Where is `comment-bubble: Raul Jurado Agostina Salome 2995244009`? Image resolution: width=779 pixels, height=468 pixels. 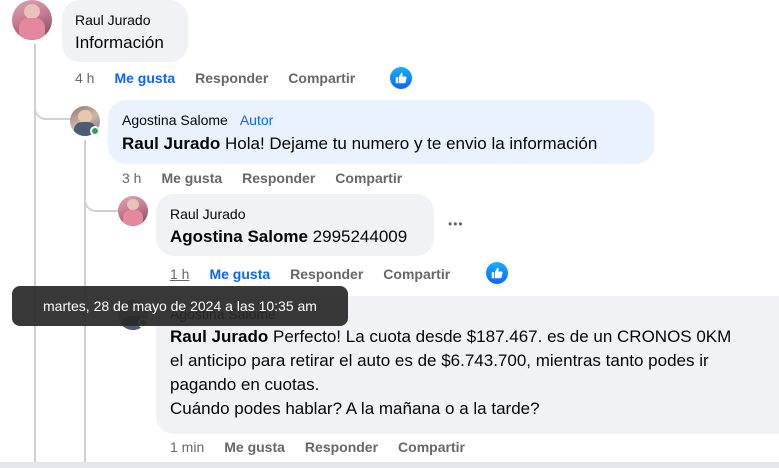 comment-bubble: Raul Jurado Agostina Salome 2995244009 is located at coordinates (295, 225).